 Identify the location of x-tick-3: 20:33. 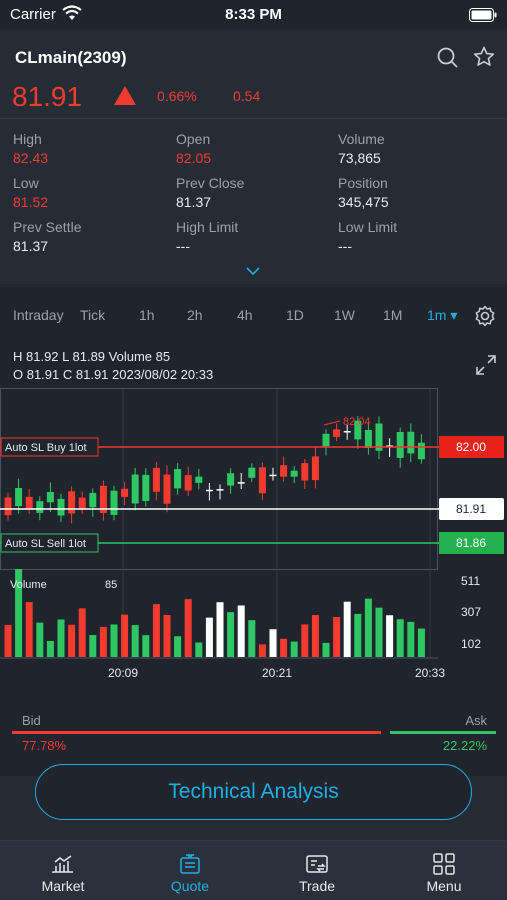
(430, 673).